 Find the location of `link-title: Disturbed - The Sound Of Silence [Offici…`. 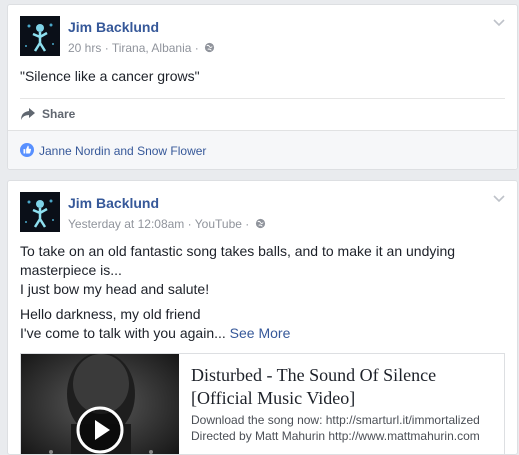

link-title: Disturbed - The Sound Of Silence [Offici… is located at coordinates (342, 387).